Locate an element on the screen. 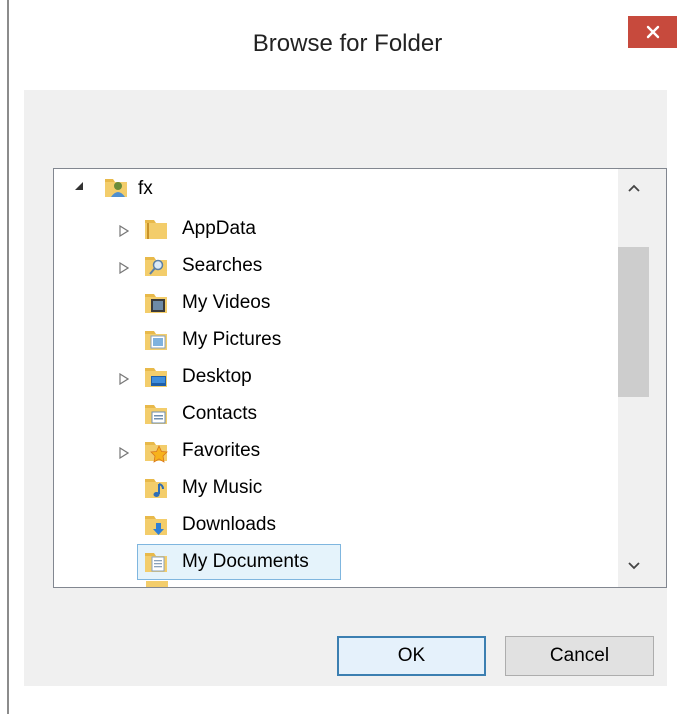 The image size is (686, 714). search-folder-icon is located at coordinates (156, 266).